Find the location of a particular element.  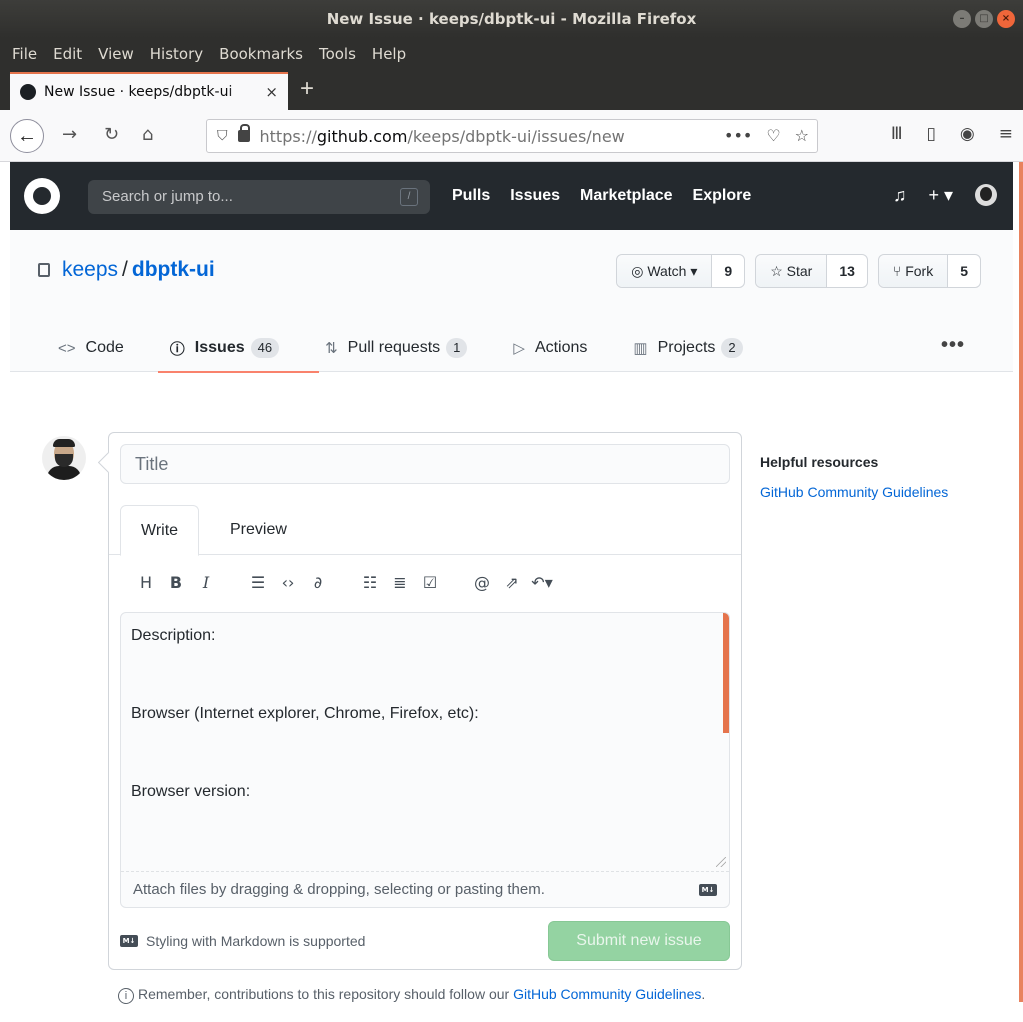

issue-title-input is located at coordinates (425, 464).